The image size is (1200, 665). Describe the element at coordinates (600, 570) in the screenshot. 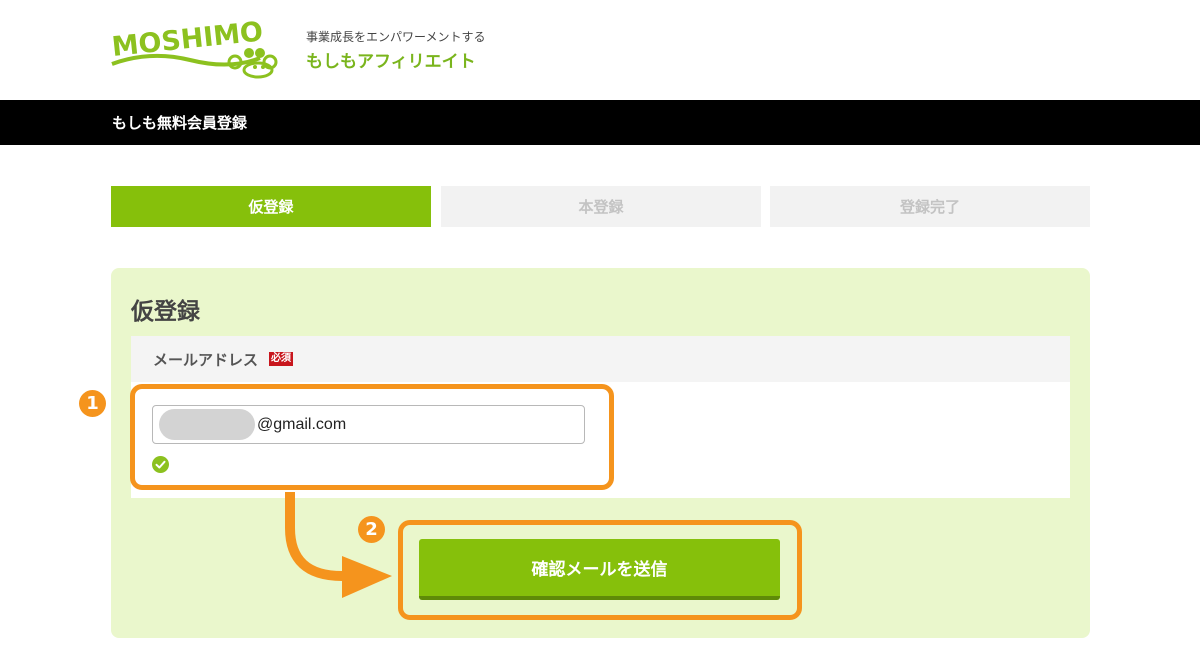

I see `highlight-submit-box` at that location.